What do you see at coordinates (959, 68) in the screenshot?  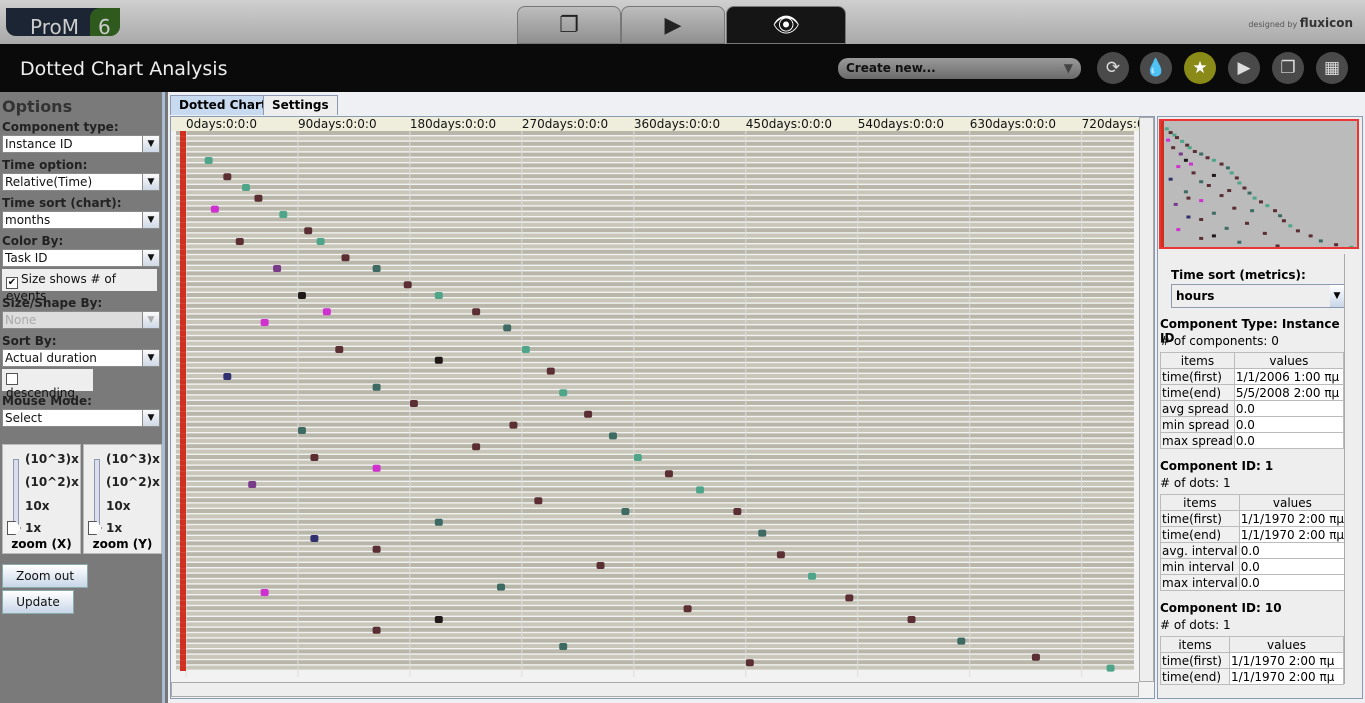 I see `create-new-dropdown: Create new... ▼` at bounding box center [959, 68].